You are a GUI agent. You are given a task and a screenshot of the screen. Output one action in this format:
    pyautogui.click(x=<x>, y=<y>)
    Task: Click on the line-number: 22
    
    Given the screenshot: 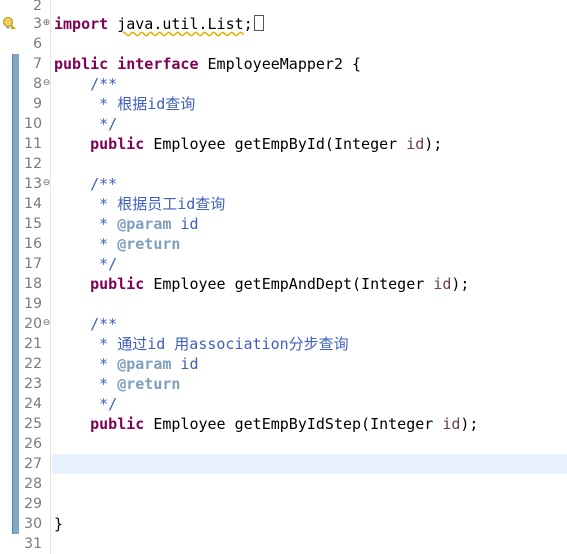 What is the action you would take?
    pyautogui.click(x=33, y=364)
    